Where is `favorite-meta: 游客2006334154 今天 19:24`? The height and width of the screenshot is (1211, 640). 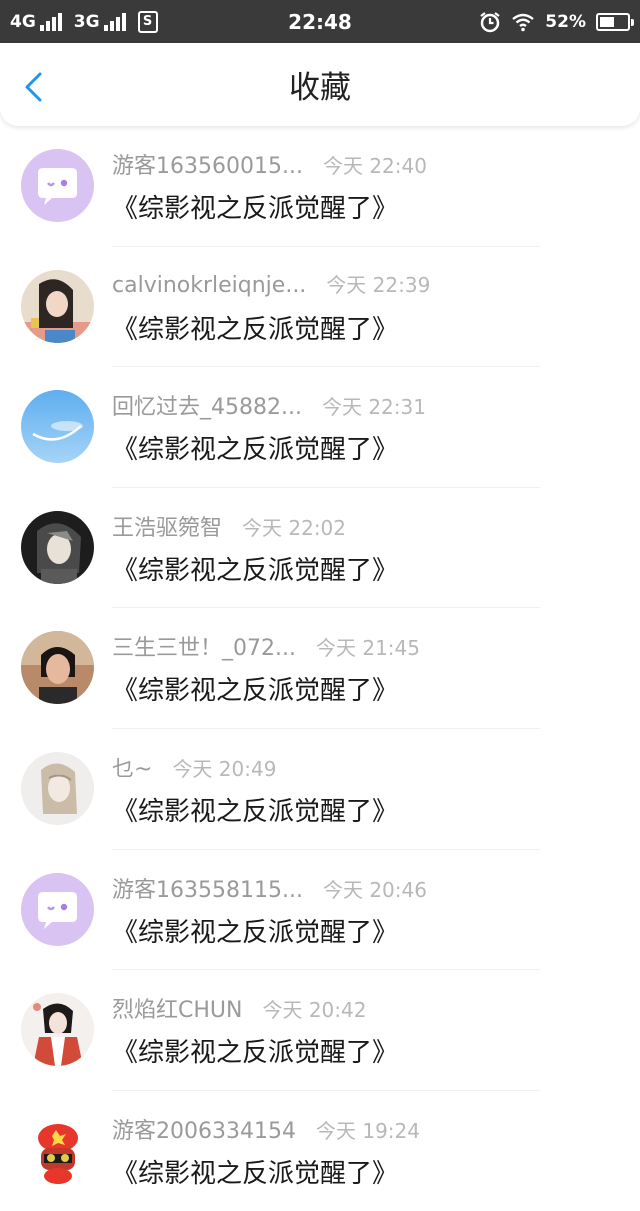 favorite-meta: 游客2006334154 今天 19:24 is located at coordinates (266, 1129).